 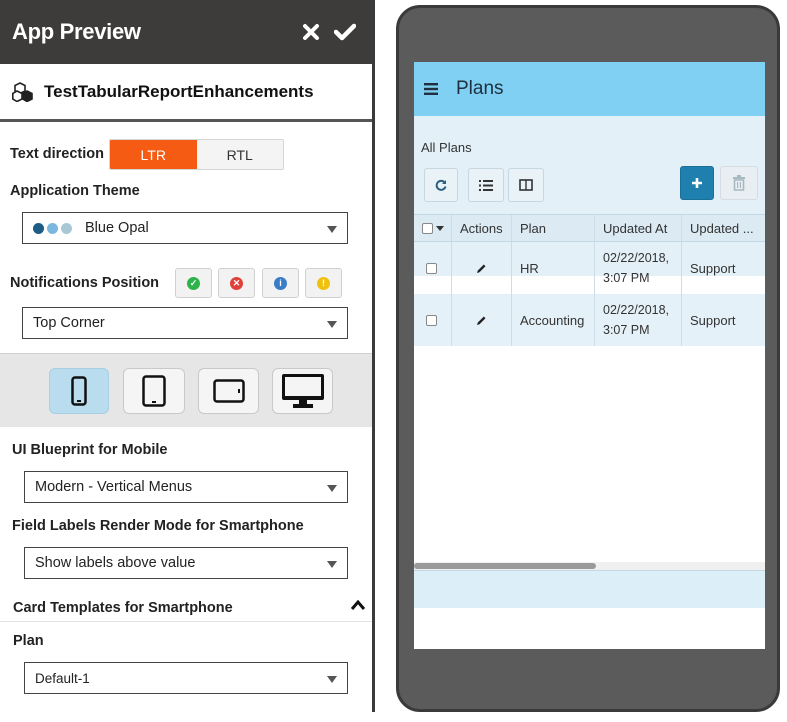 I want to click on blueprint-row: UI Blueprint for Mobile, so click(x=89, y=450).